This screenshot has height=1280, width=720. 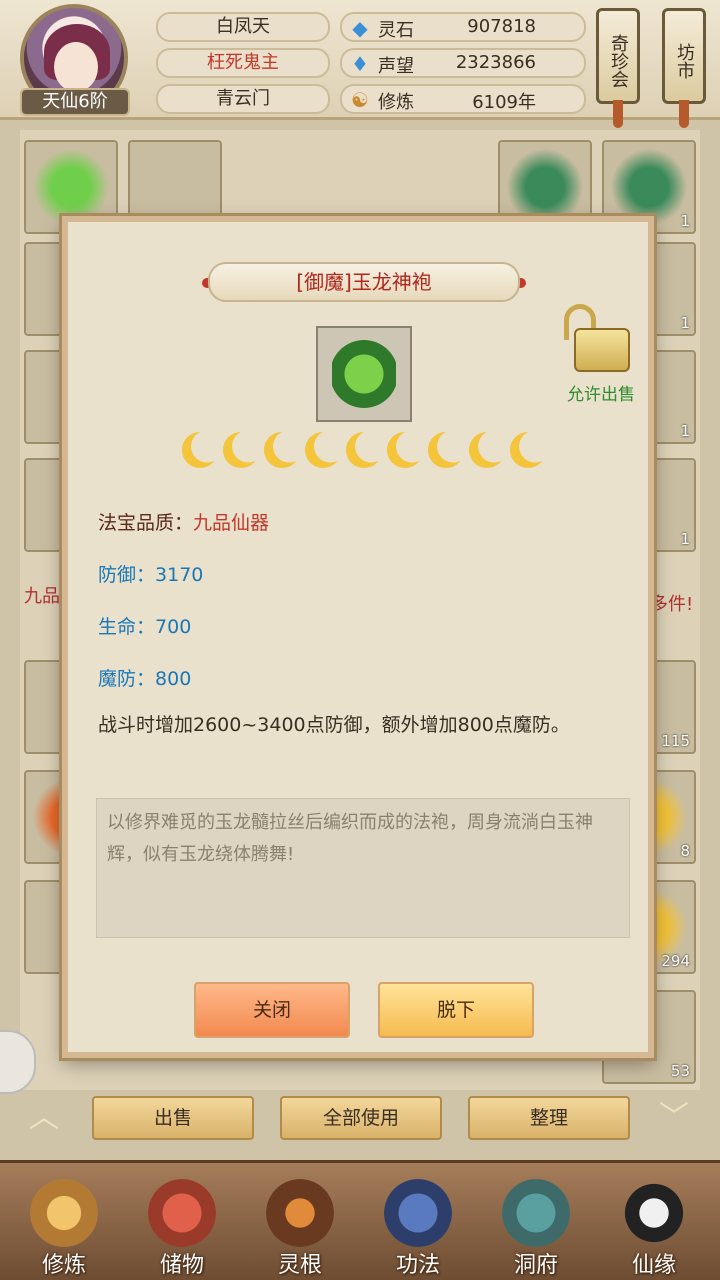 I want to click on use-all-button: 全部使用, so click(x=361, y=1118).